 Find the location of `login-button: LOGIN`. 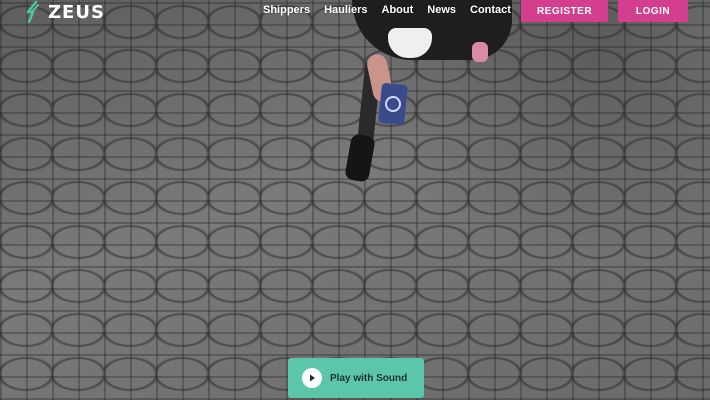

login-button: LOGIN is located at coordinates (653, 11).